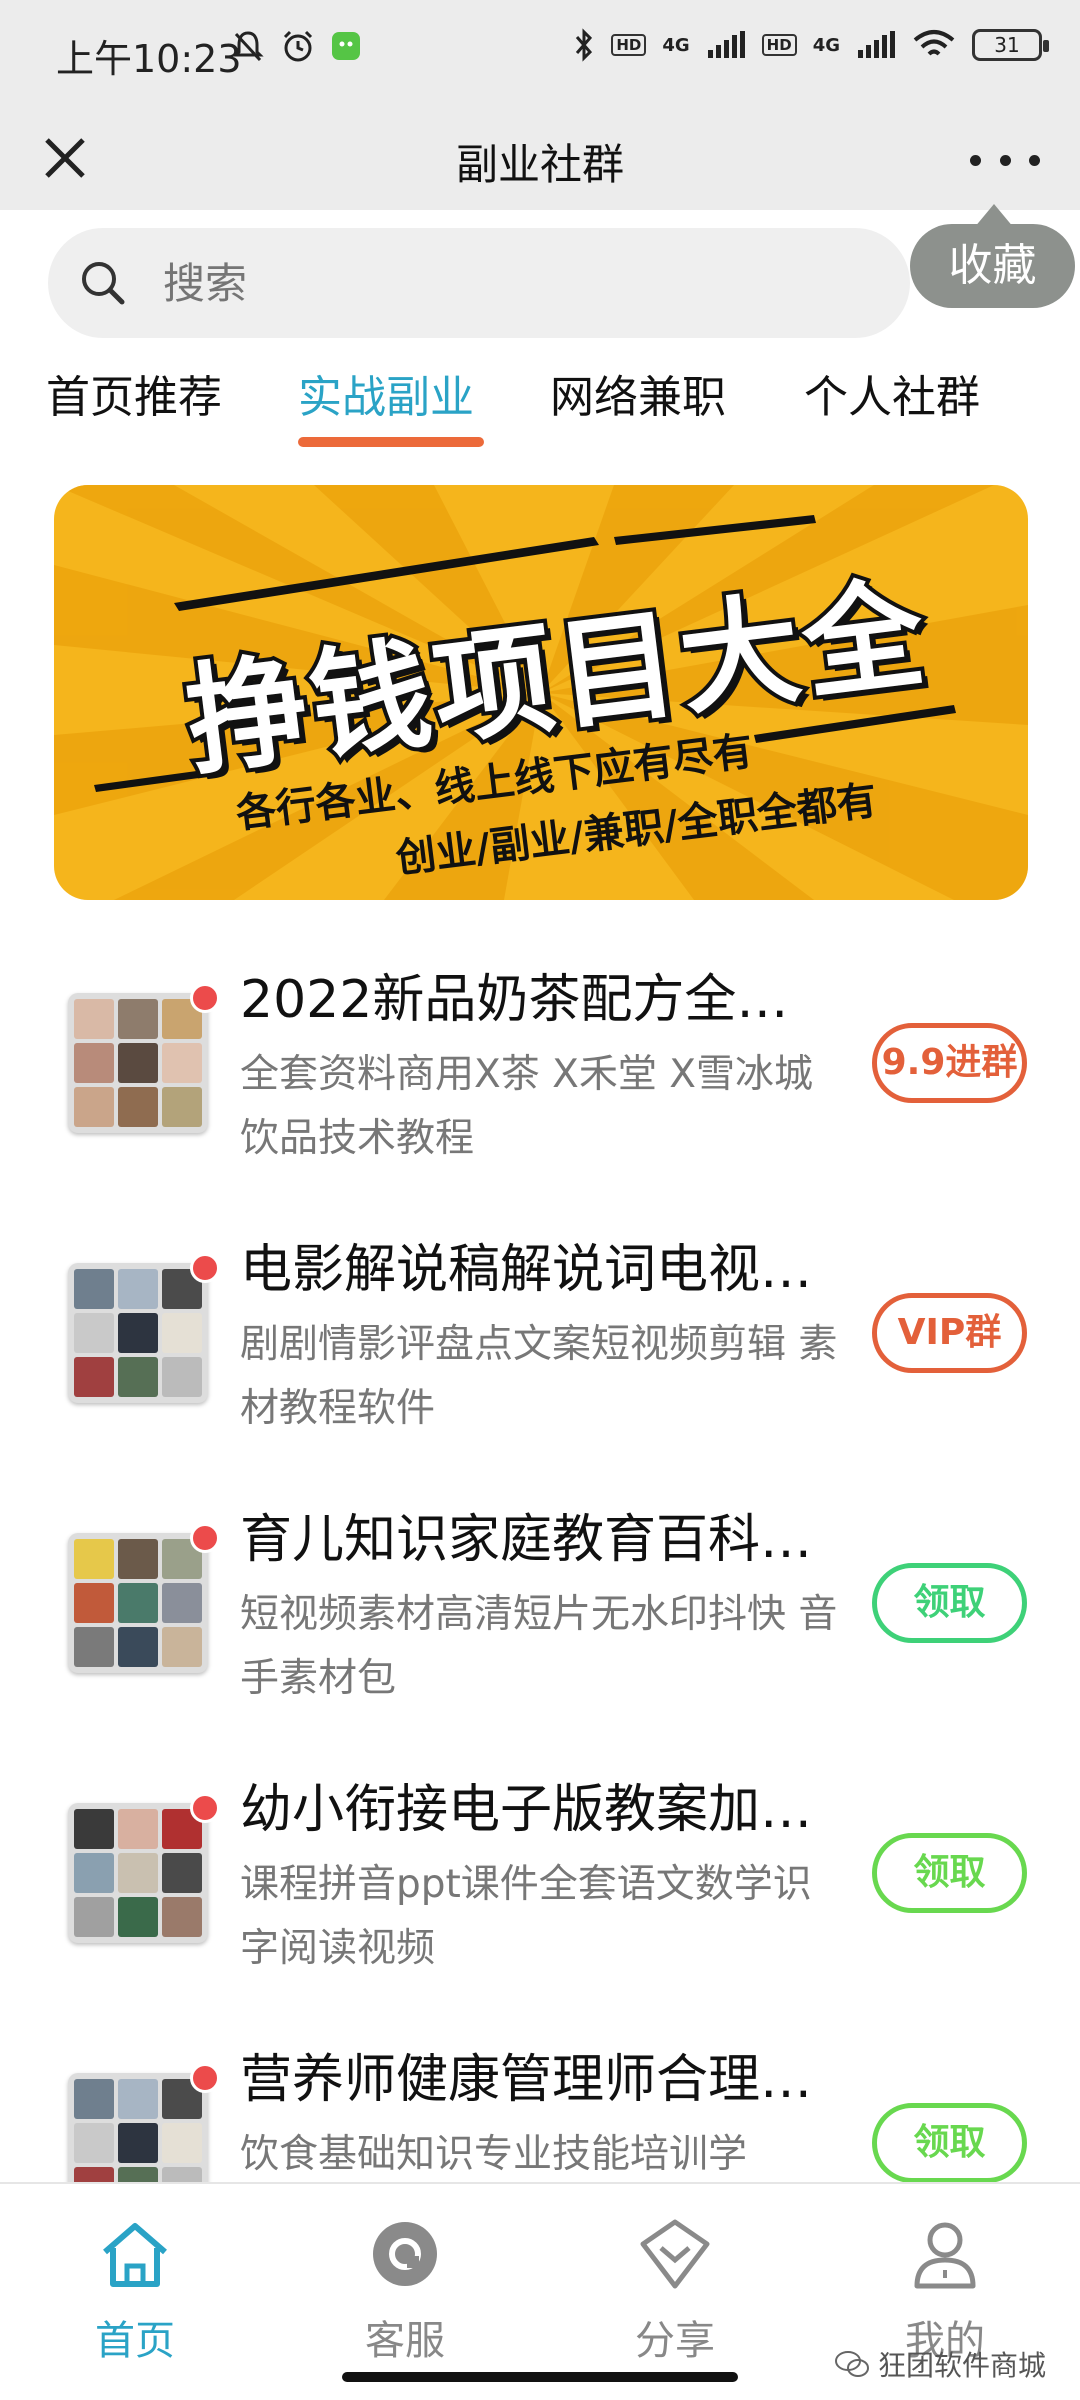 The width and height of the screenshot is (1080, 2400). I want to click on network-label: 4G, so click(676, 45).